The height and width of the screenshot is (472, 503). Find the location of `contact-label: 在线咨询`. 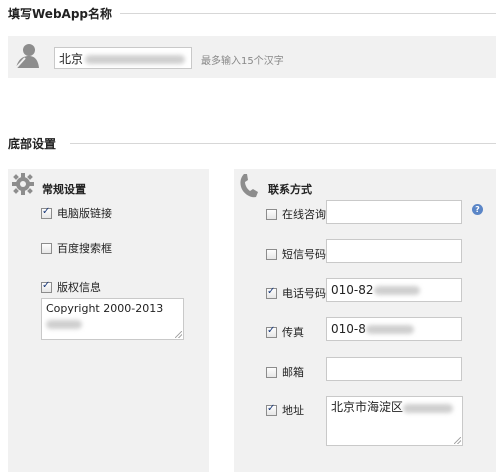

contact-label: 在线咨询 is located at coordinates (304, 214).